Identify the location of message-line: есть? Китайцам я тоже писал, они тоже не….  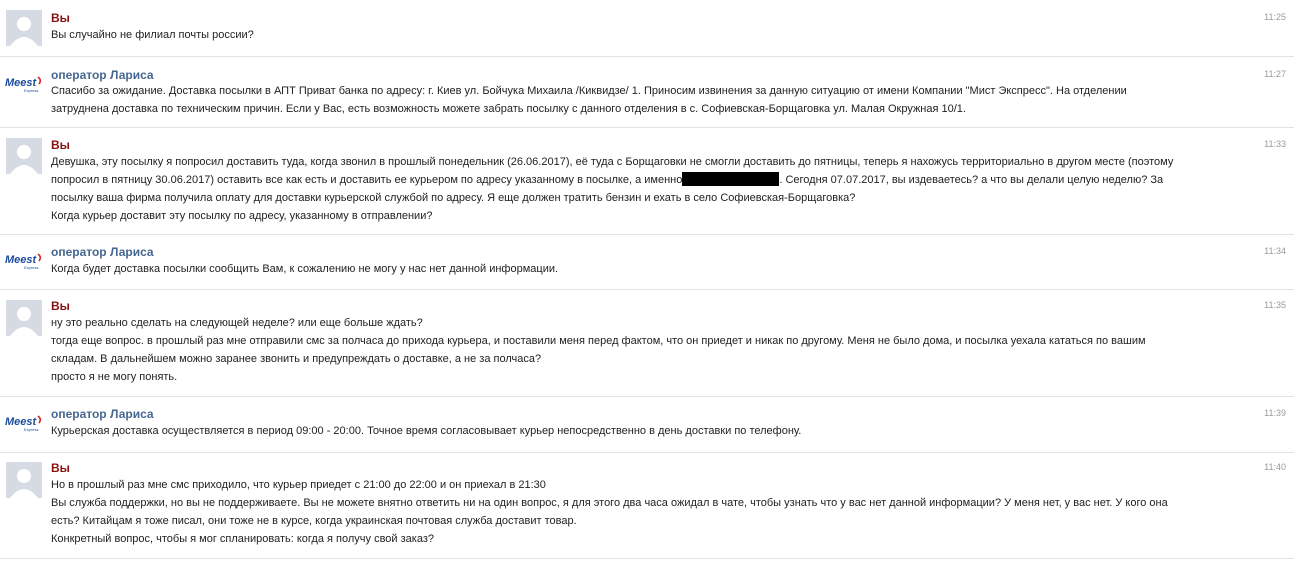
(314, 521).